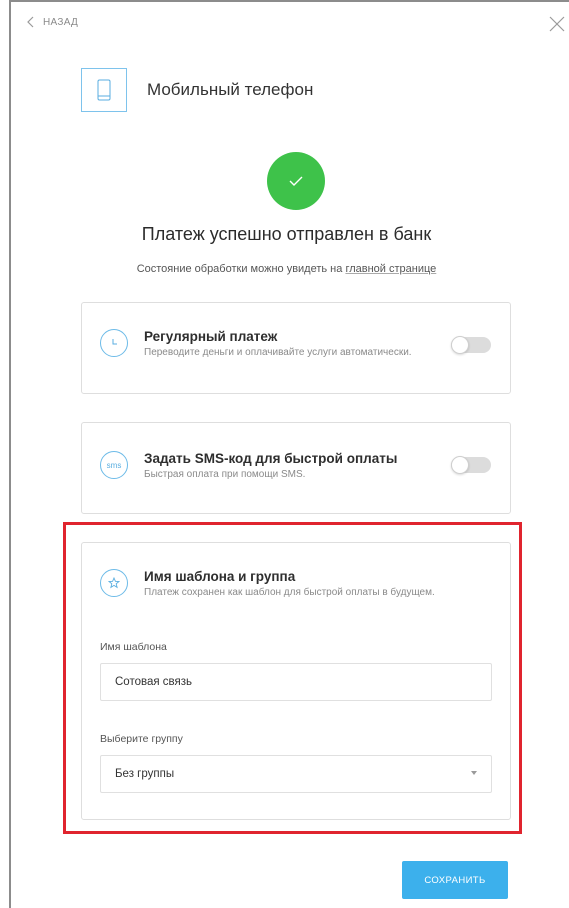 Image resolution: width=569 pixels, height=908 pixels. Describe the element at coordinates (557, 24) in the screenshot. I see `close-icon` at that location.